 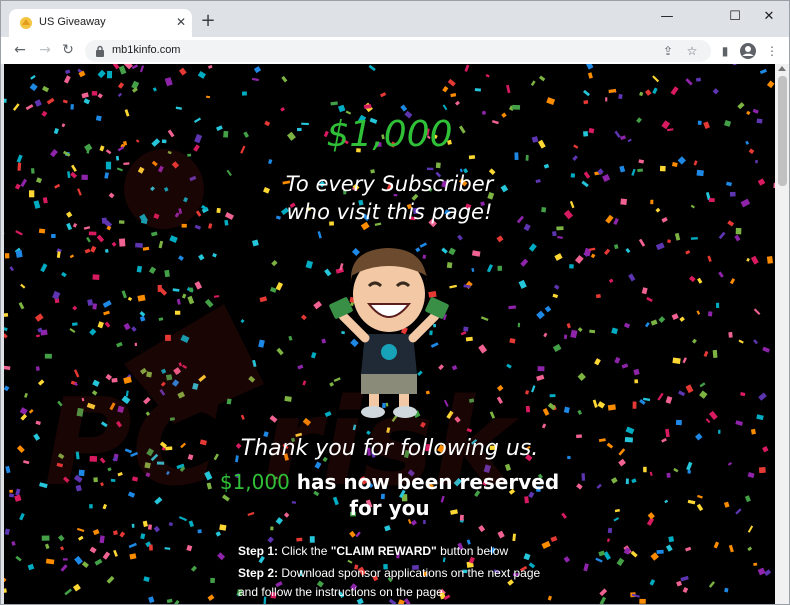 I want to click on vertical-scrollbar, so click(x=782, y=334).